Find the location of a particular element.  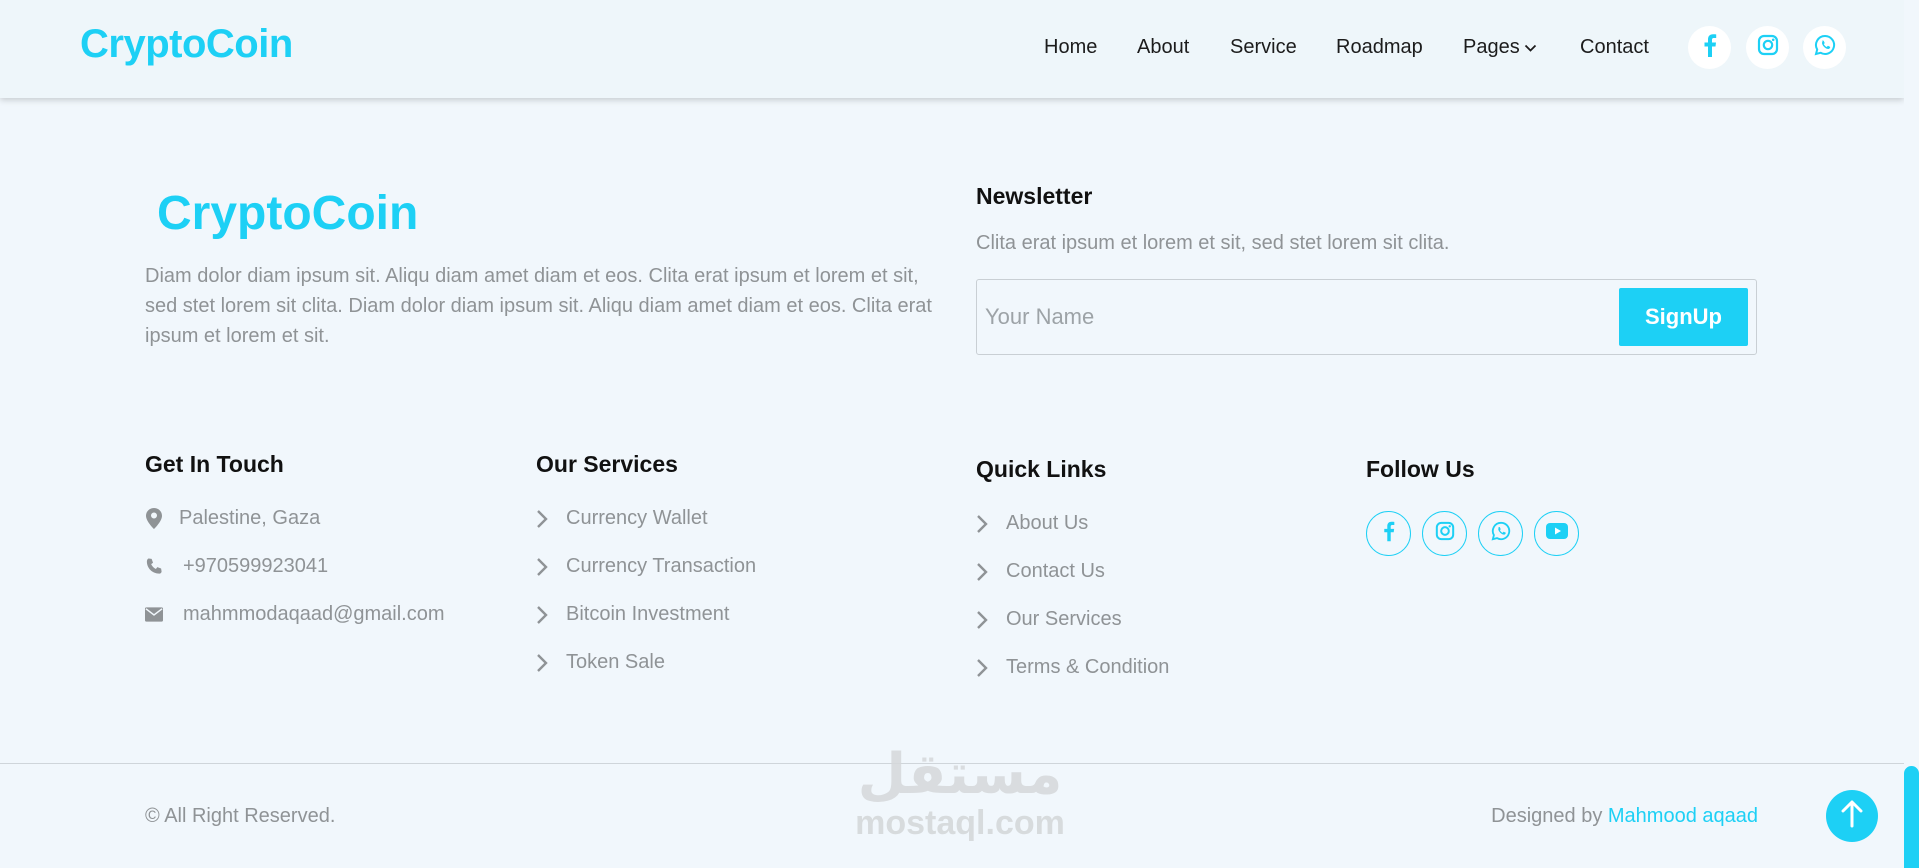

nav-link-home: Home is located at coordinates (1070, 47).